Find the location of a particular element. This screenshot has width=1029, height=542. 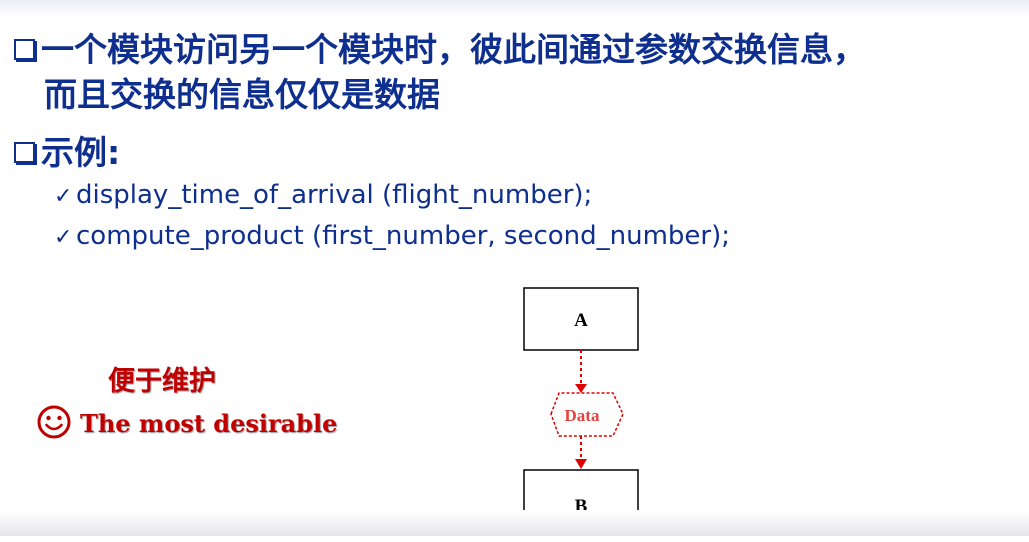

bottom-decoration-band is located at coordinates (514, 523).